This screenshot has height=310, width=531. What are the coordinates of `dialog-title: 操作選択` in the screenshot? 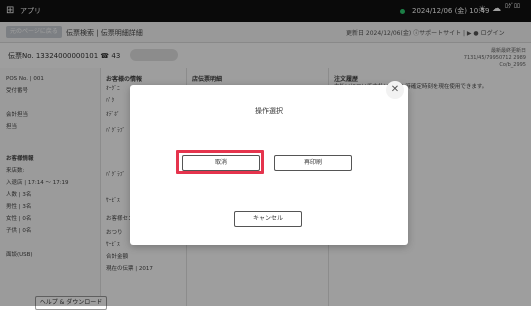 It's located at (269, 111).